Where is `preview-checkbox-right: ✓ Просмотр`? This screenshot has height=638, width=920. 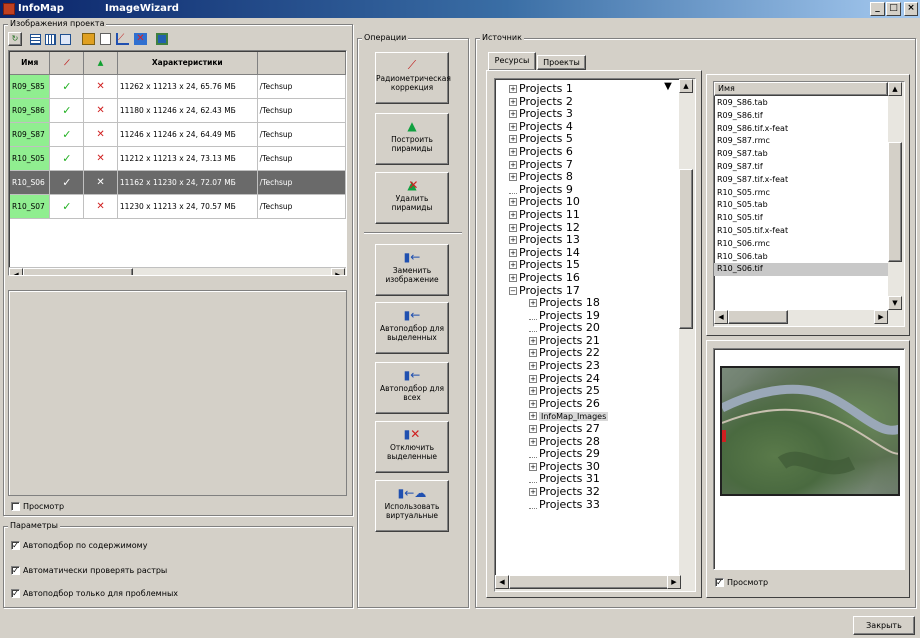
preview-checkbox-right: ✓ Просмотр is located at coordinates (741, 582).